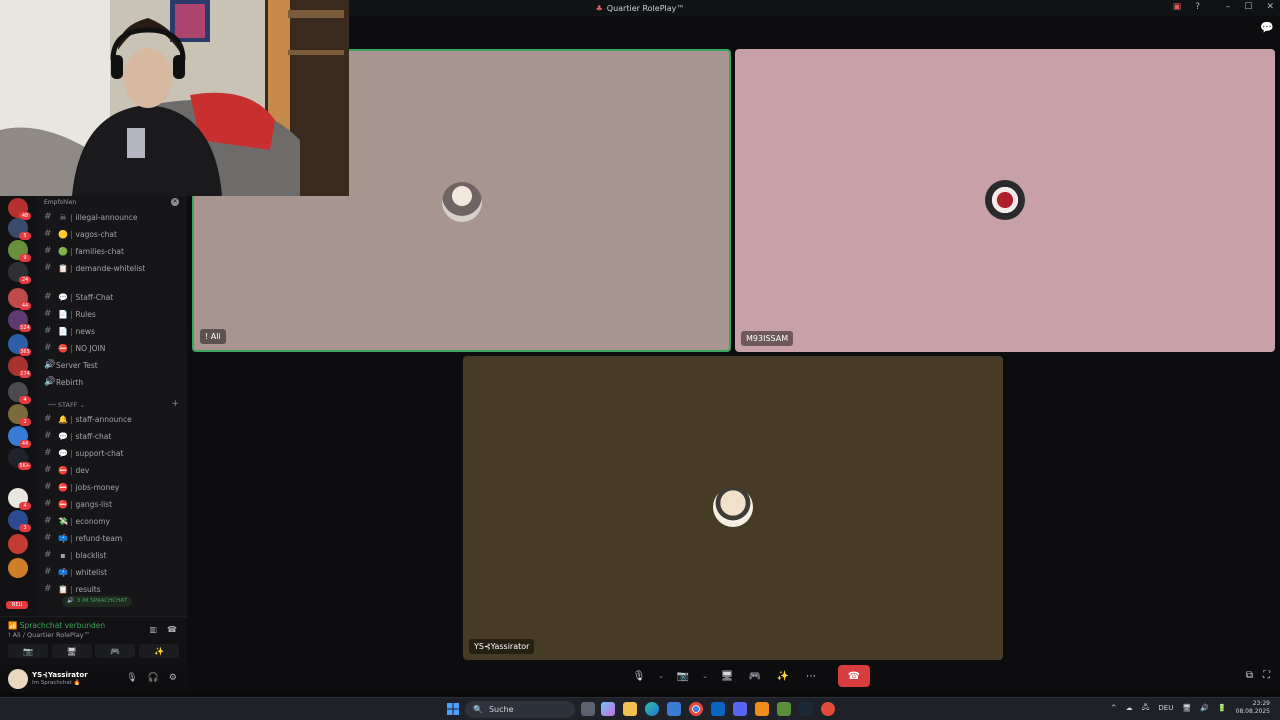 The image size is (1280, 720). What do you see at coordinates (63, 382) in the screenshot?
I see `channel-item: 🔊 Rebirth` at bounding box center [63, 382].